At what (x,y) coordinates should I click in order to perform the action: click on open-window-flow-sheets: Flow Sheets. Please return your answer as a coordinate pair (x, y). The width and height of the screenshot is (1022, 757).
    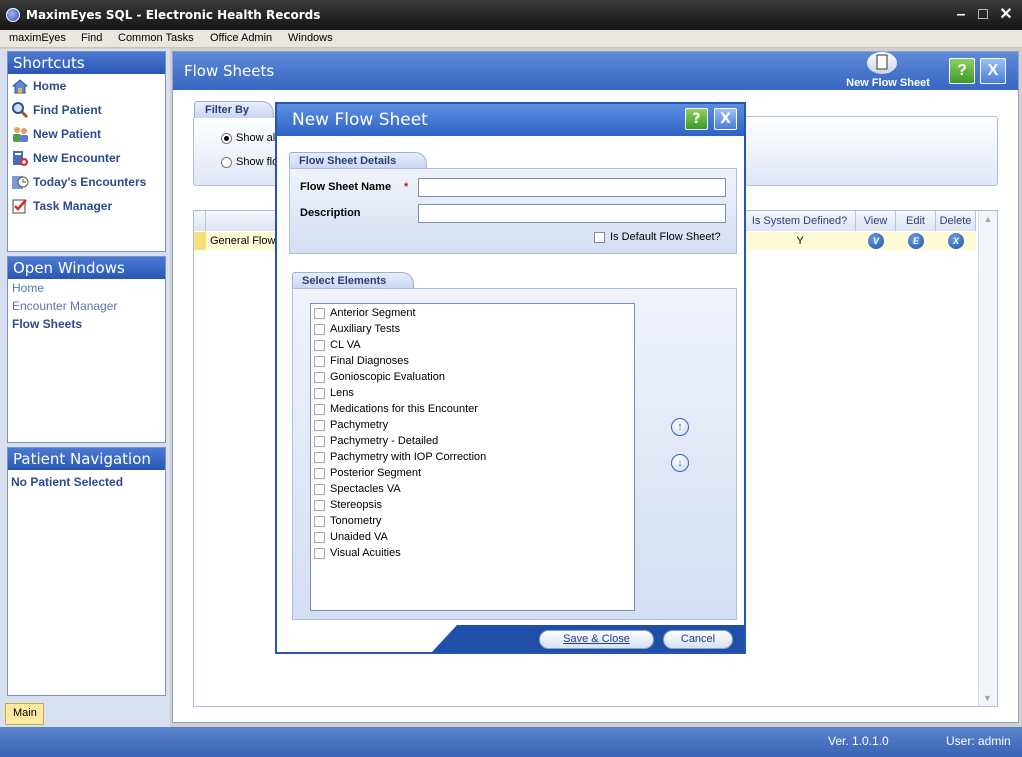
    Looking at the image, I should click on (86, 324).